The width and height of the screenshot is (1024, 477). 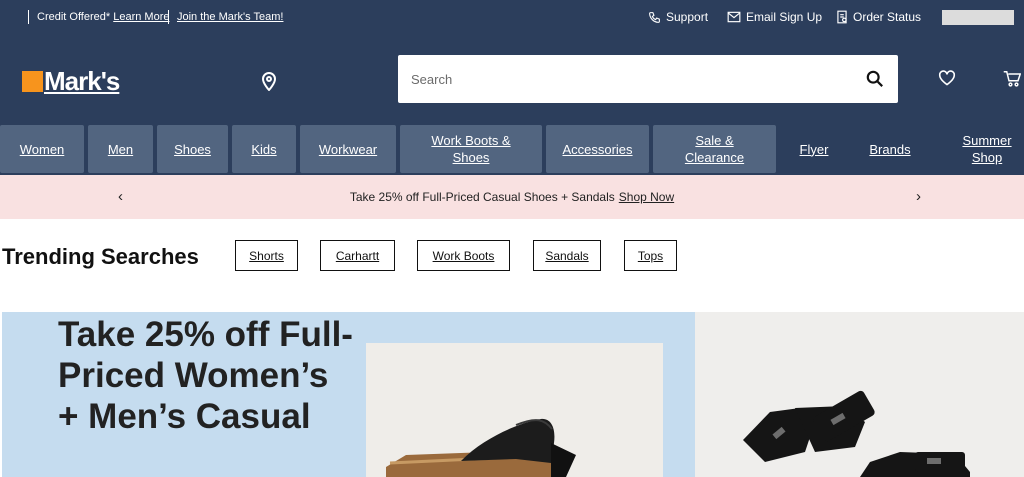 What do you see at coordinates (918, 196) in the screenshot?
I see `promo-next-arrow: ›` at bounding box center [918, 196].